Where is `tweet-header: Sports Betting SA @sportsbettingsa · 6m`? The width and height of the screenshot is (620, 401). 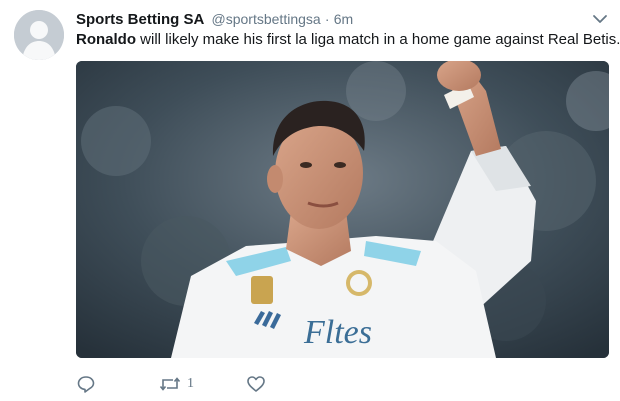 tweet-header: Sports Betting SA @sportsbettingsa · 6m is located at coordinates (214, 19).